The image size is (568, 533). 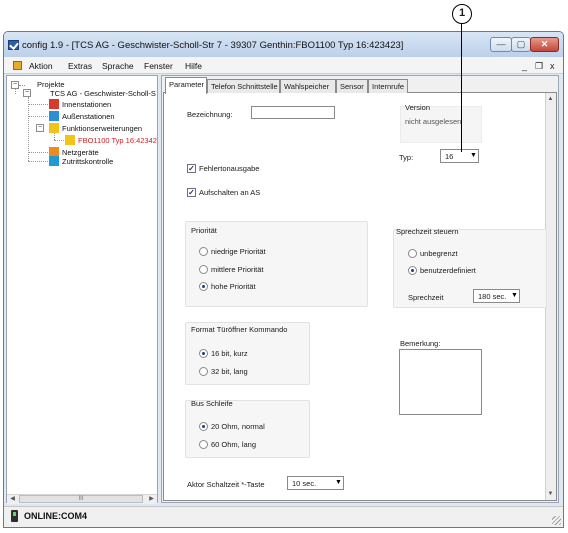 I want to click on hohe-prioritaet-label: hohe Priorität, so click(x=233, y=286).